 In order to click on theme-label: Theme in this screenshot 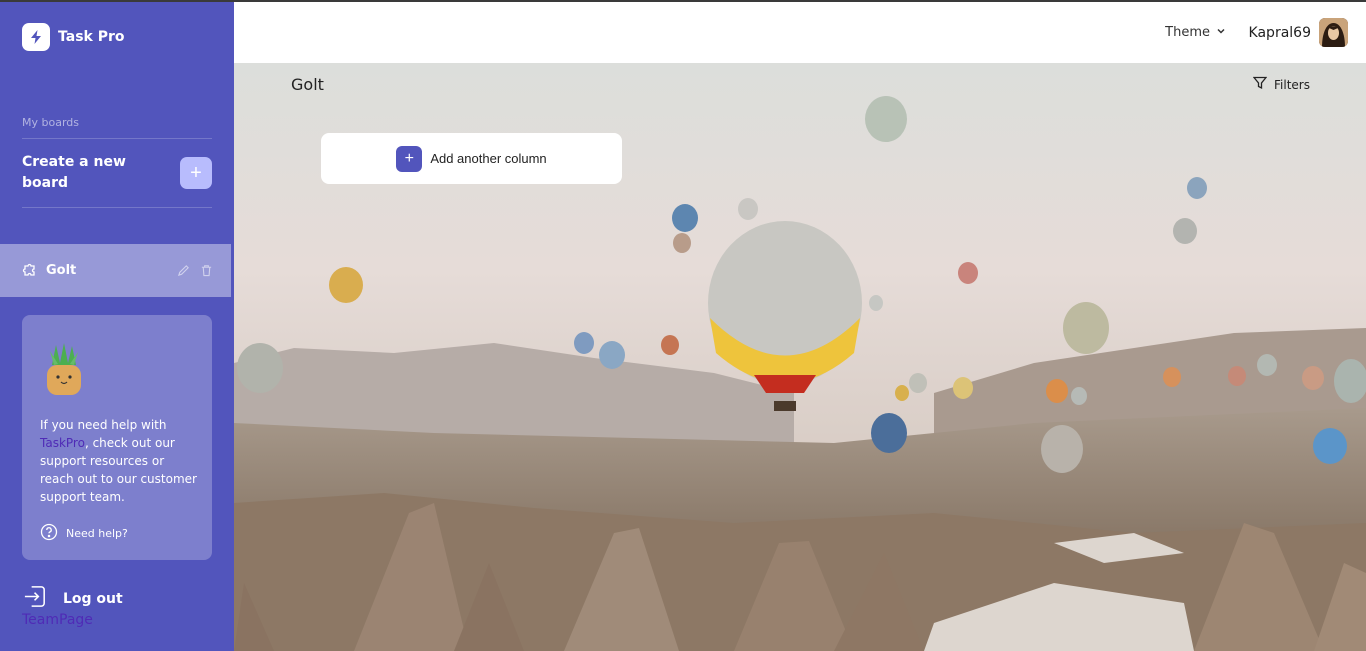, I will do `click(1187, 32)`.